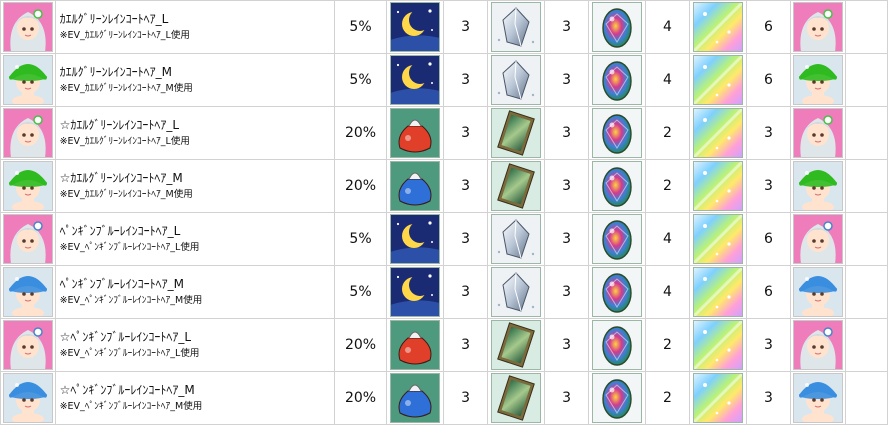  Describe the element at coordinates (415, 398) in the screenshot. I see `blue-pouch-icon` at that location.